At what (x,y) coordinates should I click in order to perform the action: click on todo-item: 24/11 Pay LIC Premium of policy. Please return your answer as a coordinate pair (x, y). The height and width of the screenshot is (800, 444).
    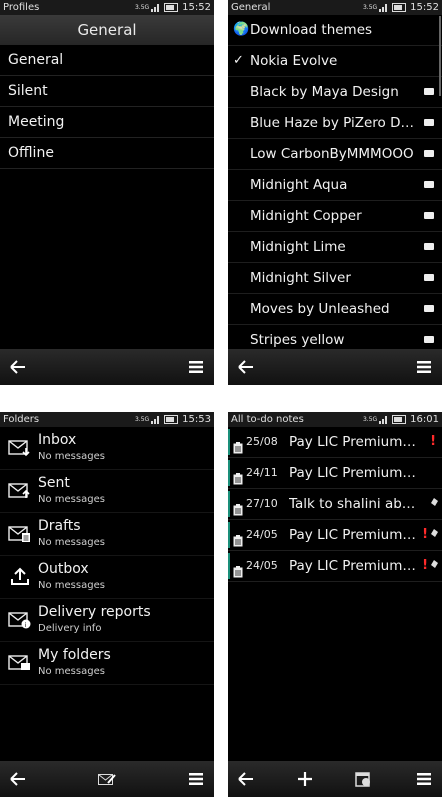
    Looking at the image, I should click on (335, 473).